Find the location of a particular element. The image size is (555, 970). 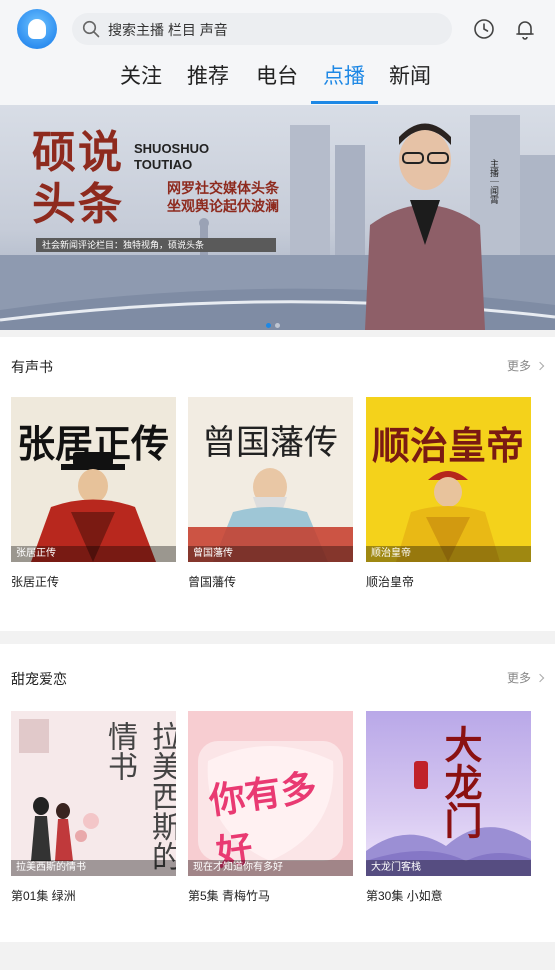

card-caption: 第5集 青梅竹马 is located at coordinates (229, 896).